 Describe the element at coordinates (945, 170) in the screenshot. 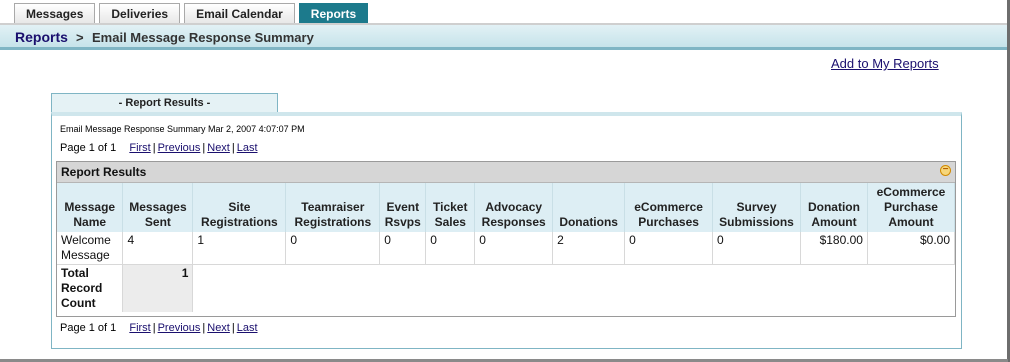

I see `collapse-icon: −` at that location.